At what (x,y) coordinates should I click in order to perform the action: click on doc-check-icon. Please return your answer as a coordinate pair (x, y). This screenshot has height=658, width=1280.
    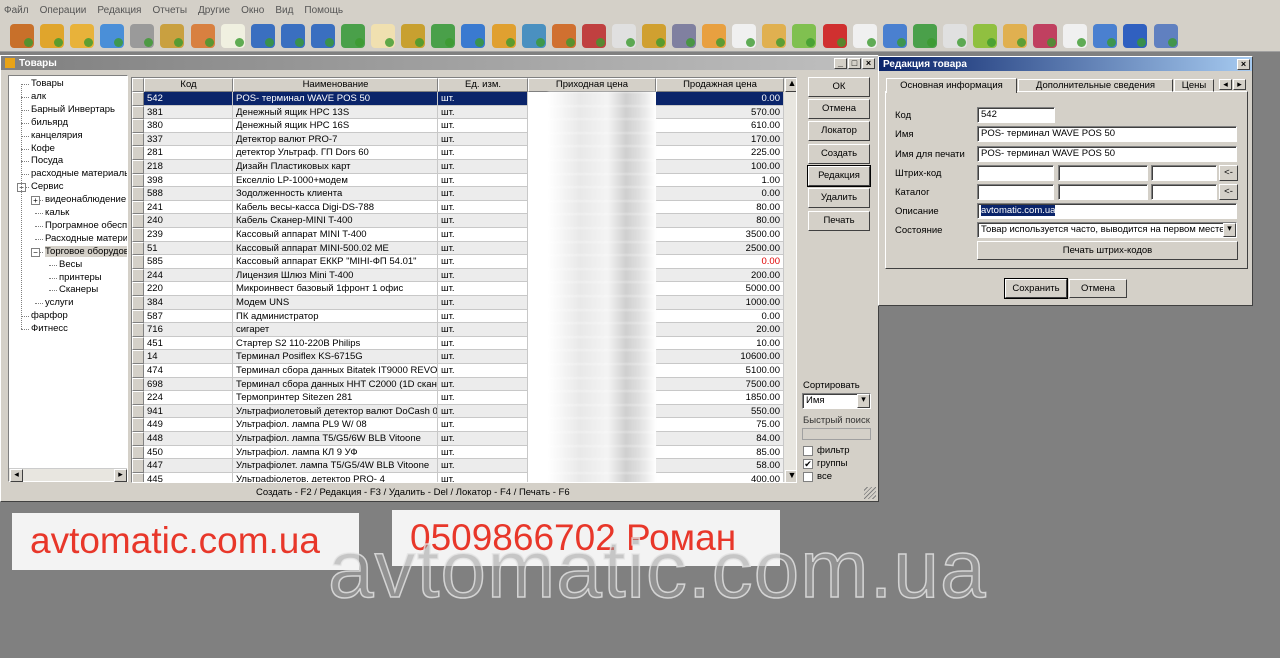
    Looking at the image, I should click on (924, 35).